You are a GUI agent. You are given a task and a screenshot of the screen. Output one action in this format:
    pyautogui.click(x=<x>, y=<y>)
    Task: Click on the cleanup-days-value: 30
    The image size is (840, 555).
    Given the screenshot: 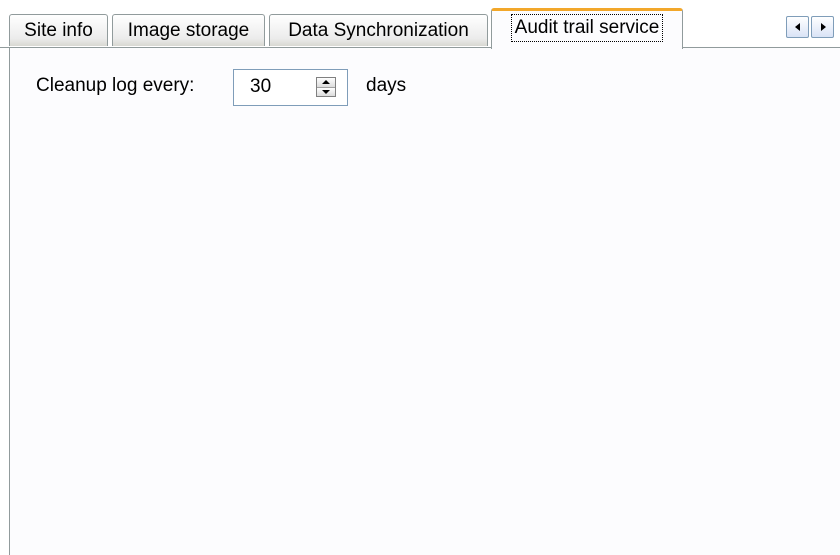 What is the action you would take?
    pyautogui.click(x=260, y=87)
    